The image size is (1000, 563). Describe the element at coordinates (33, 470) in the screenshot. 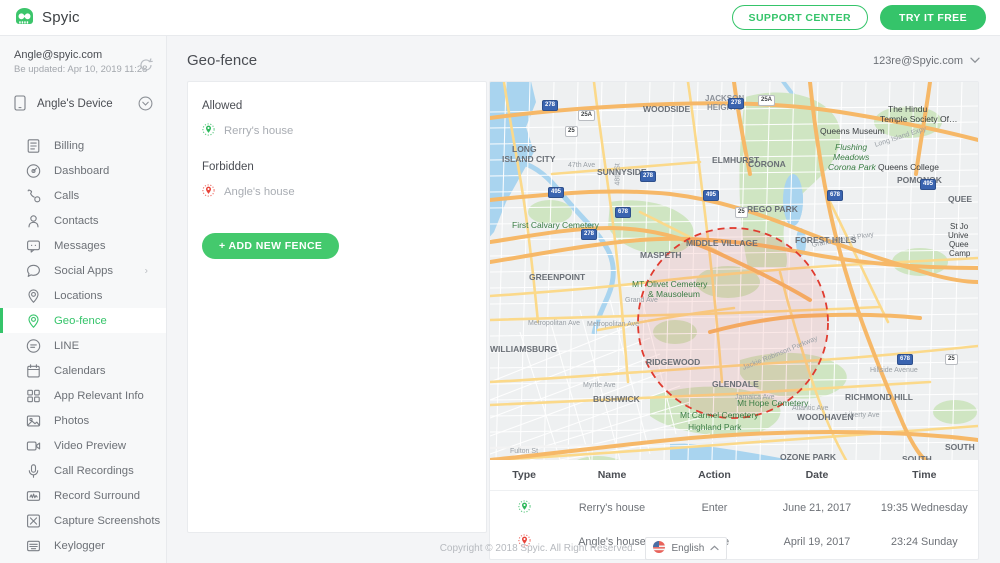

I see `microphone-icon` at that location.